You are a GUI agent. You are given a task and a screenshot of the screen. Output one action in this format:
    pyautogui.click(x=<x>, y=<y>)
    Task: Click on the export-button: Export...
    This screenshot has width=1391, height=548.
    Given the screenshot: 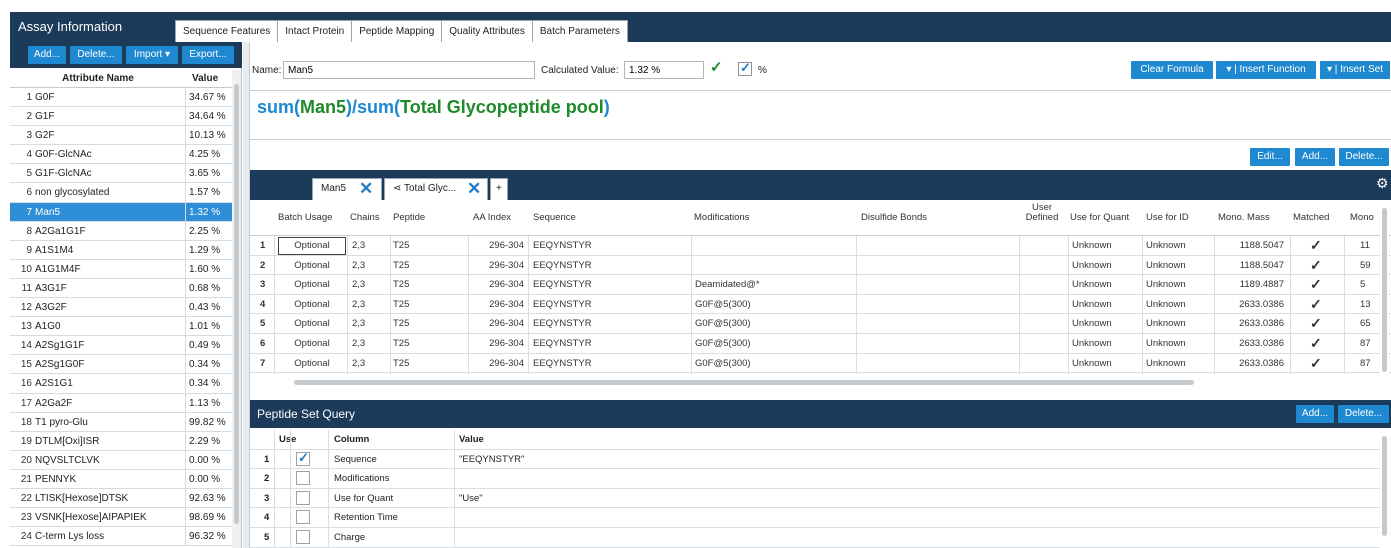 What is the action you would take?
    pyautogui.click(x=208, y=55)
    